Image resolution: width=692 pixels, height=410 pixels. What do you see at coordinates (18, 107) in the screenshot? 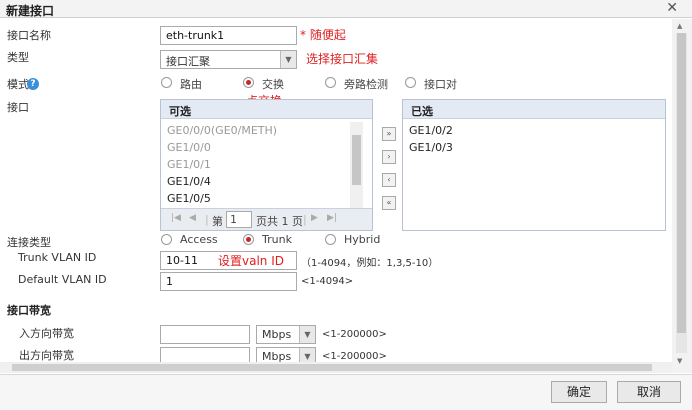
I see `ports-label: 接口` at bounding box center [18, 107].